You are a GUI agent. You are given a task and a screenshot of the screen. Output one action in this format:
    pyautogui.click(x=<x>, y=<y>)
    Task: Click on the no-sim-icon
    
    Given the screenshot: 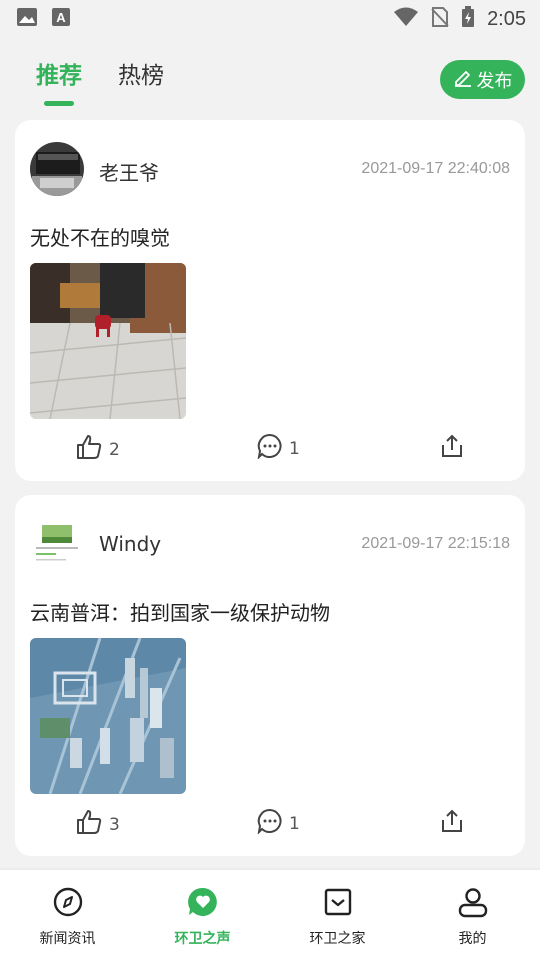 What is the action you would take?
    pyautogui.click(x=440, y=19)
    